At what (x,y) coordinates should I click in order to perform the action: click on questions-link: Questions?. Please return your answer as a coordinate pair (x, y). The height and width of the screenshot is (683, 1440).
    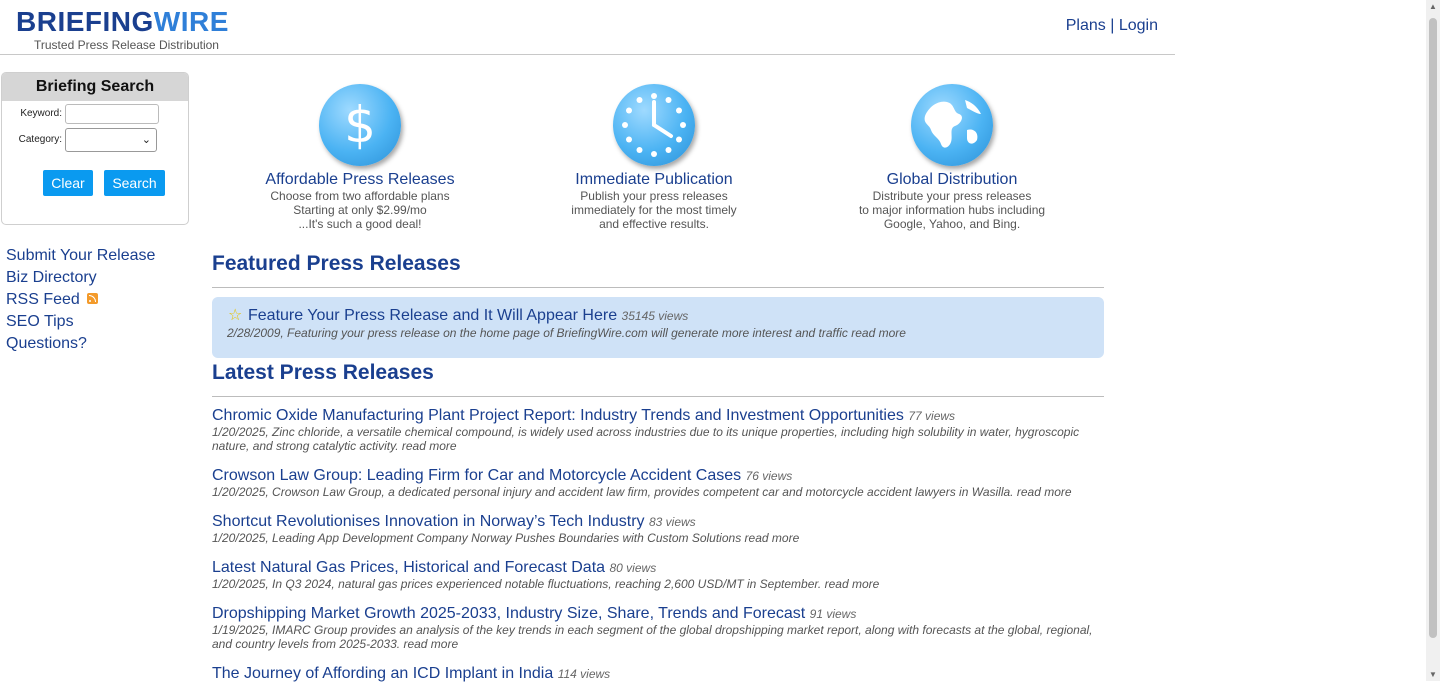
    Looking at the image, I should click on (80, 344).